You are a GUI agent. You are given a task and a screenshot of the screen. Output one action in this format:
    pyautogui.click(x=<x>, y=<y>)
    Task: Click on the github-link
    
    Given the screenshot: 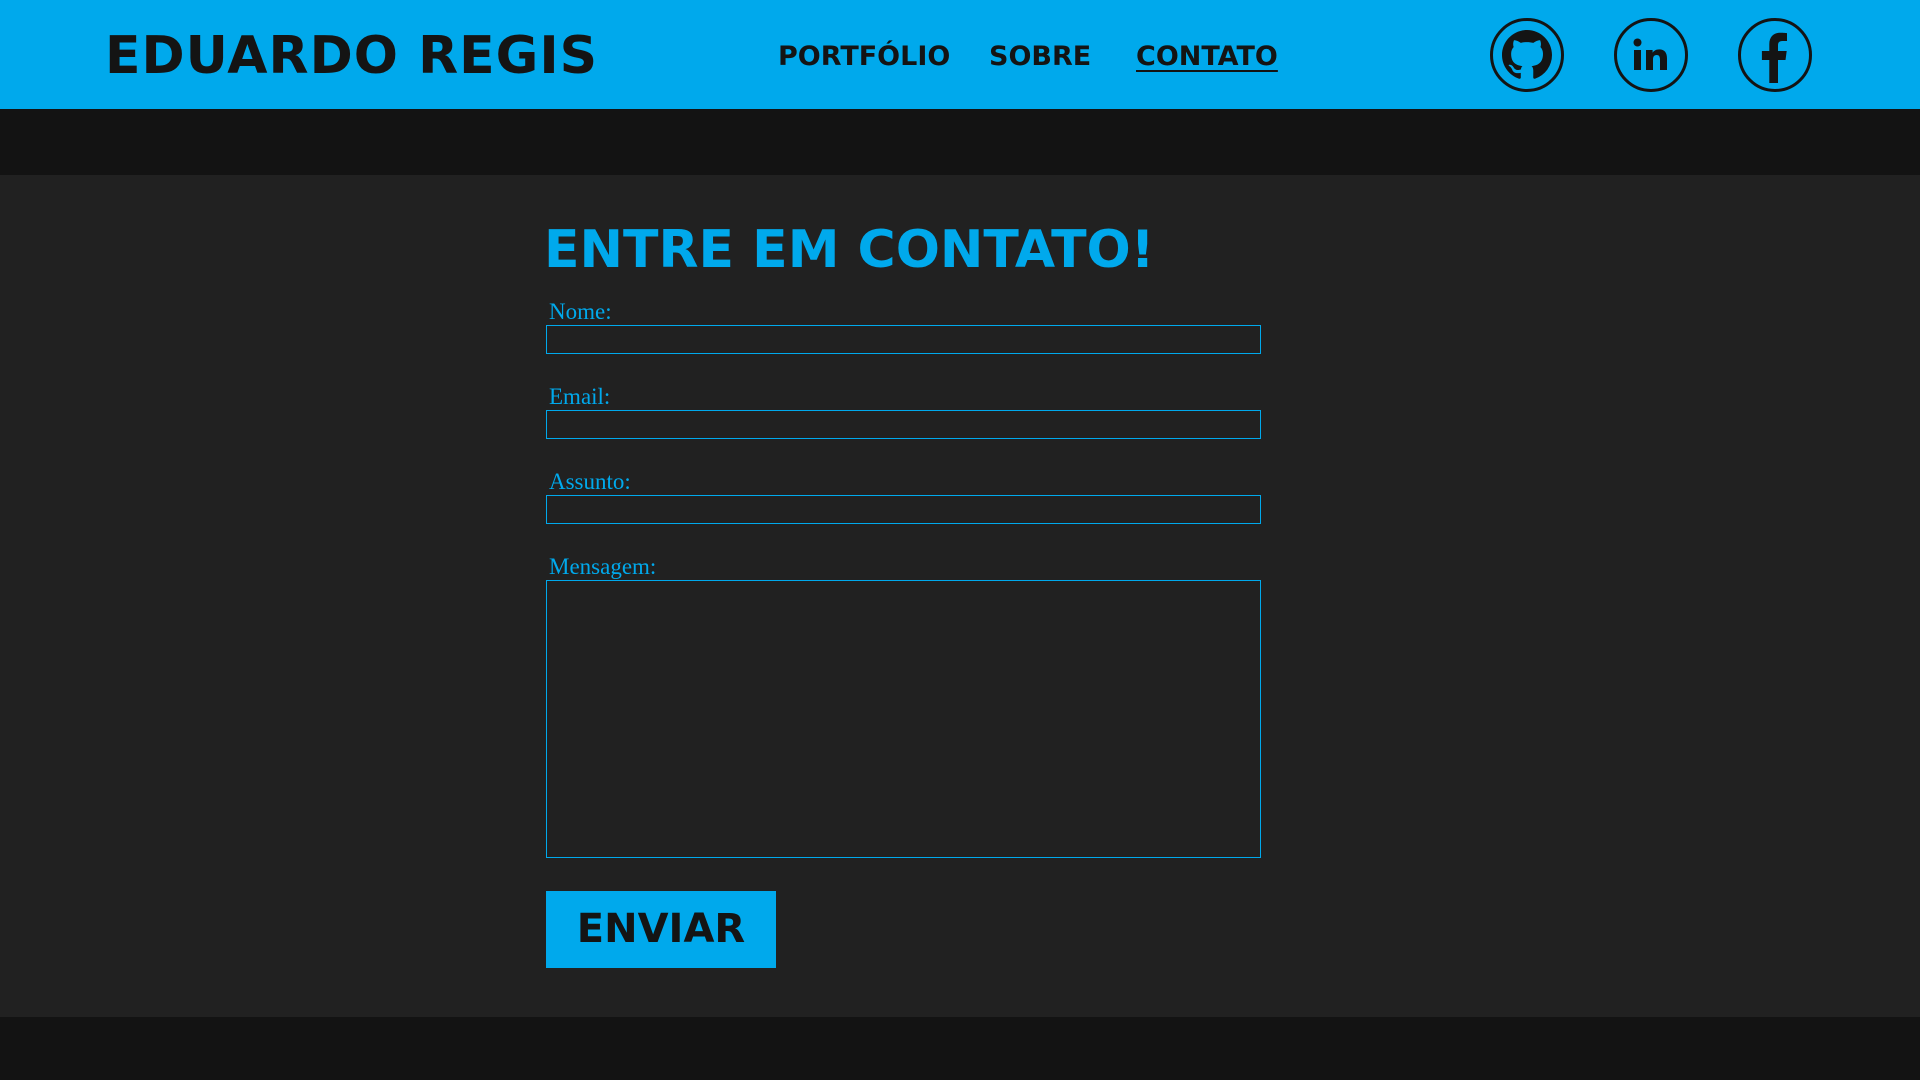 What is the action you would take?
    pyautogui.click(x=1527, y=55)
    